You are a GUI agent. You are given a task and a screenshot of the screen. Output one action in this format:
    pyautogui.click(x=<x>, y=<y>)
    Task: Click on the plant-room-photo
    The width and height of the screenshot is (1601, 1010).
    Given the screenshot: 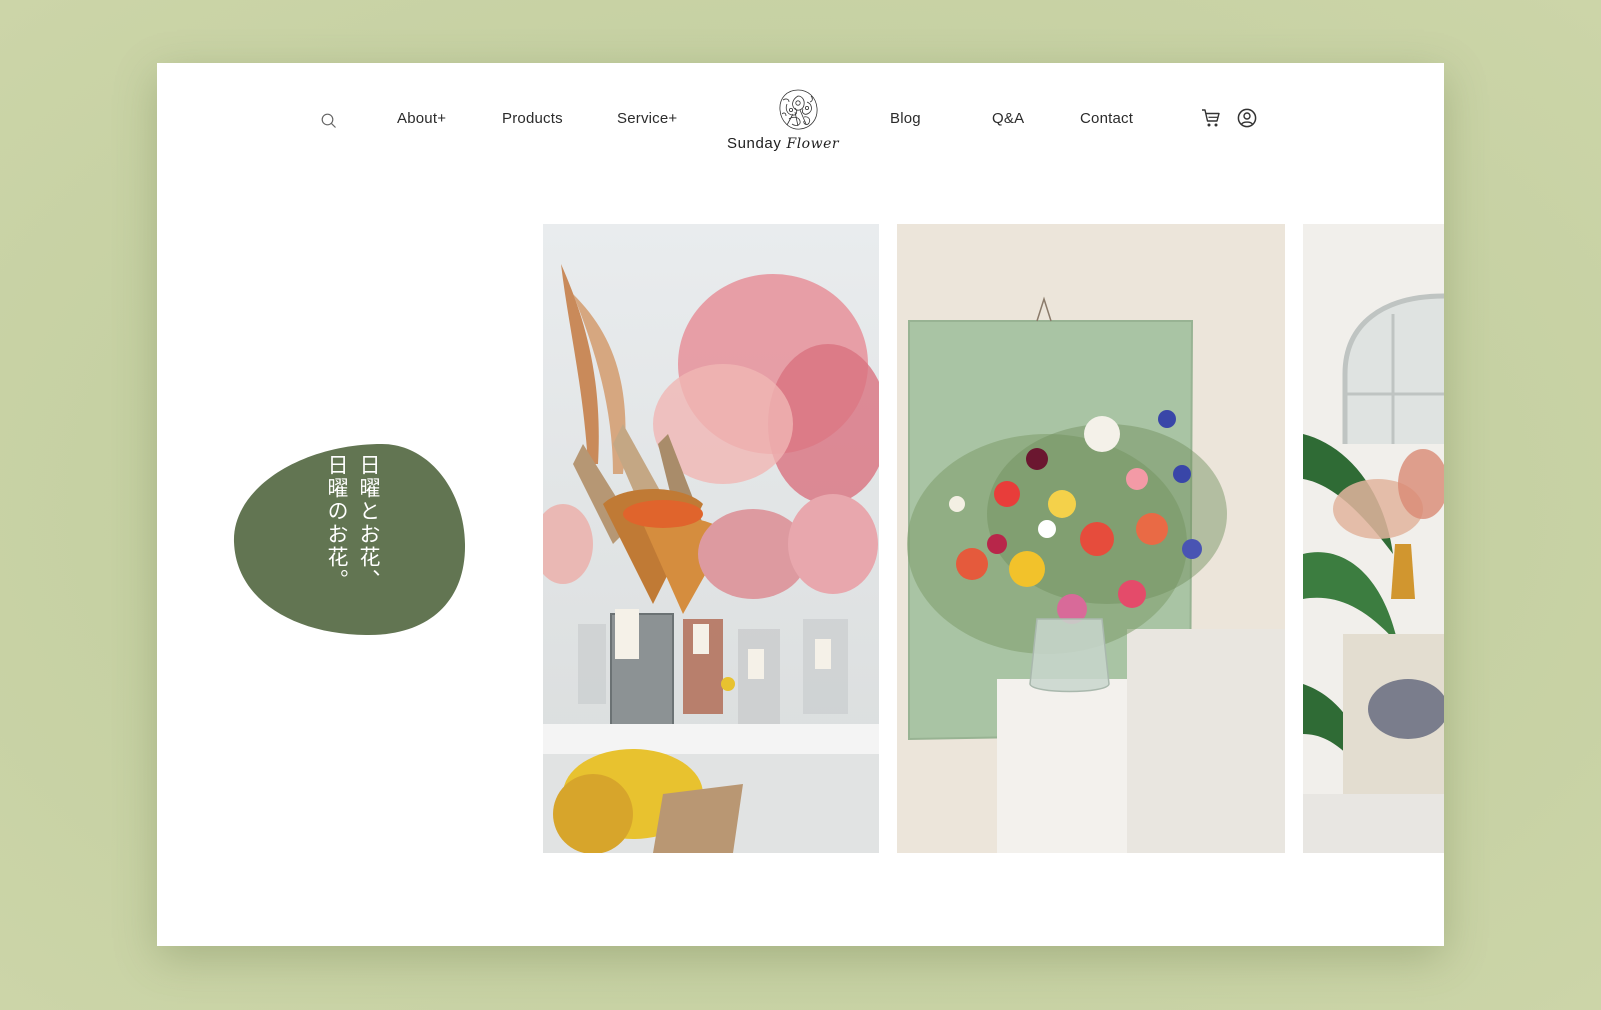 What is the action you would take?
    pyautogui.click(x=1373, y=538)
    